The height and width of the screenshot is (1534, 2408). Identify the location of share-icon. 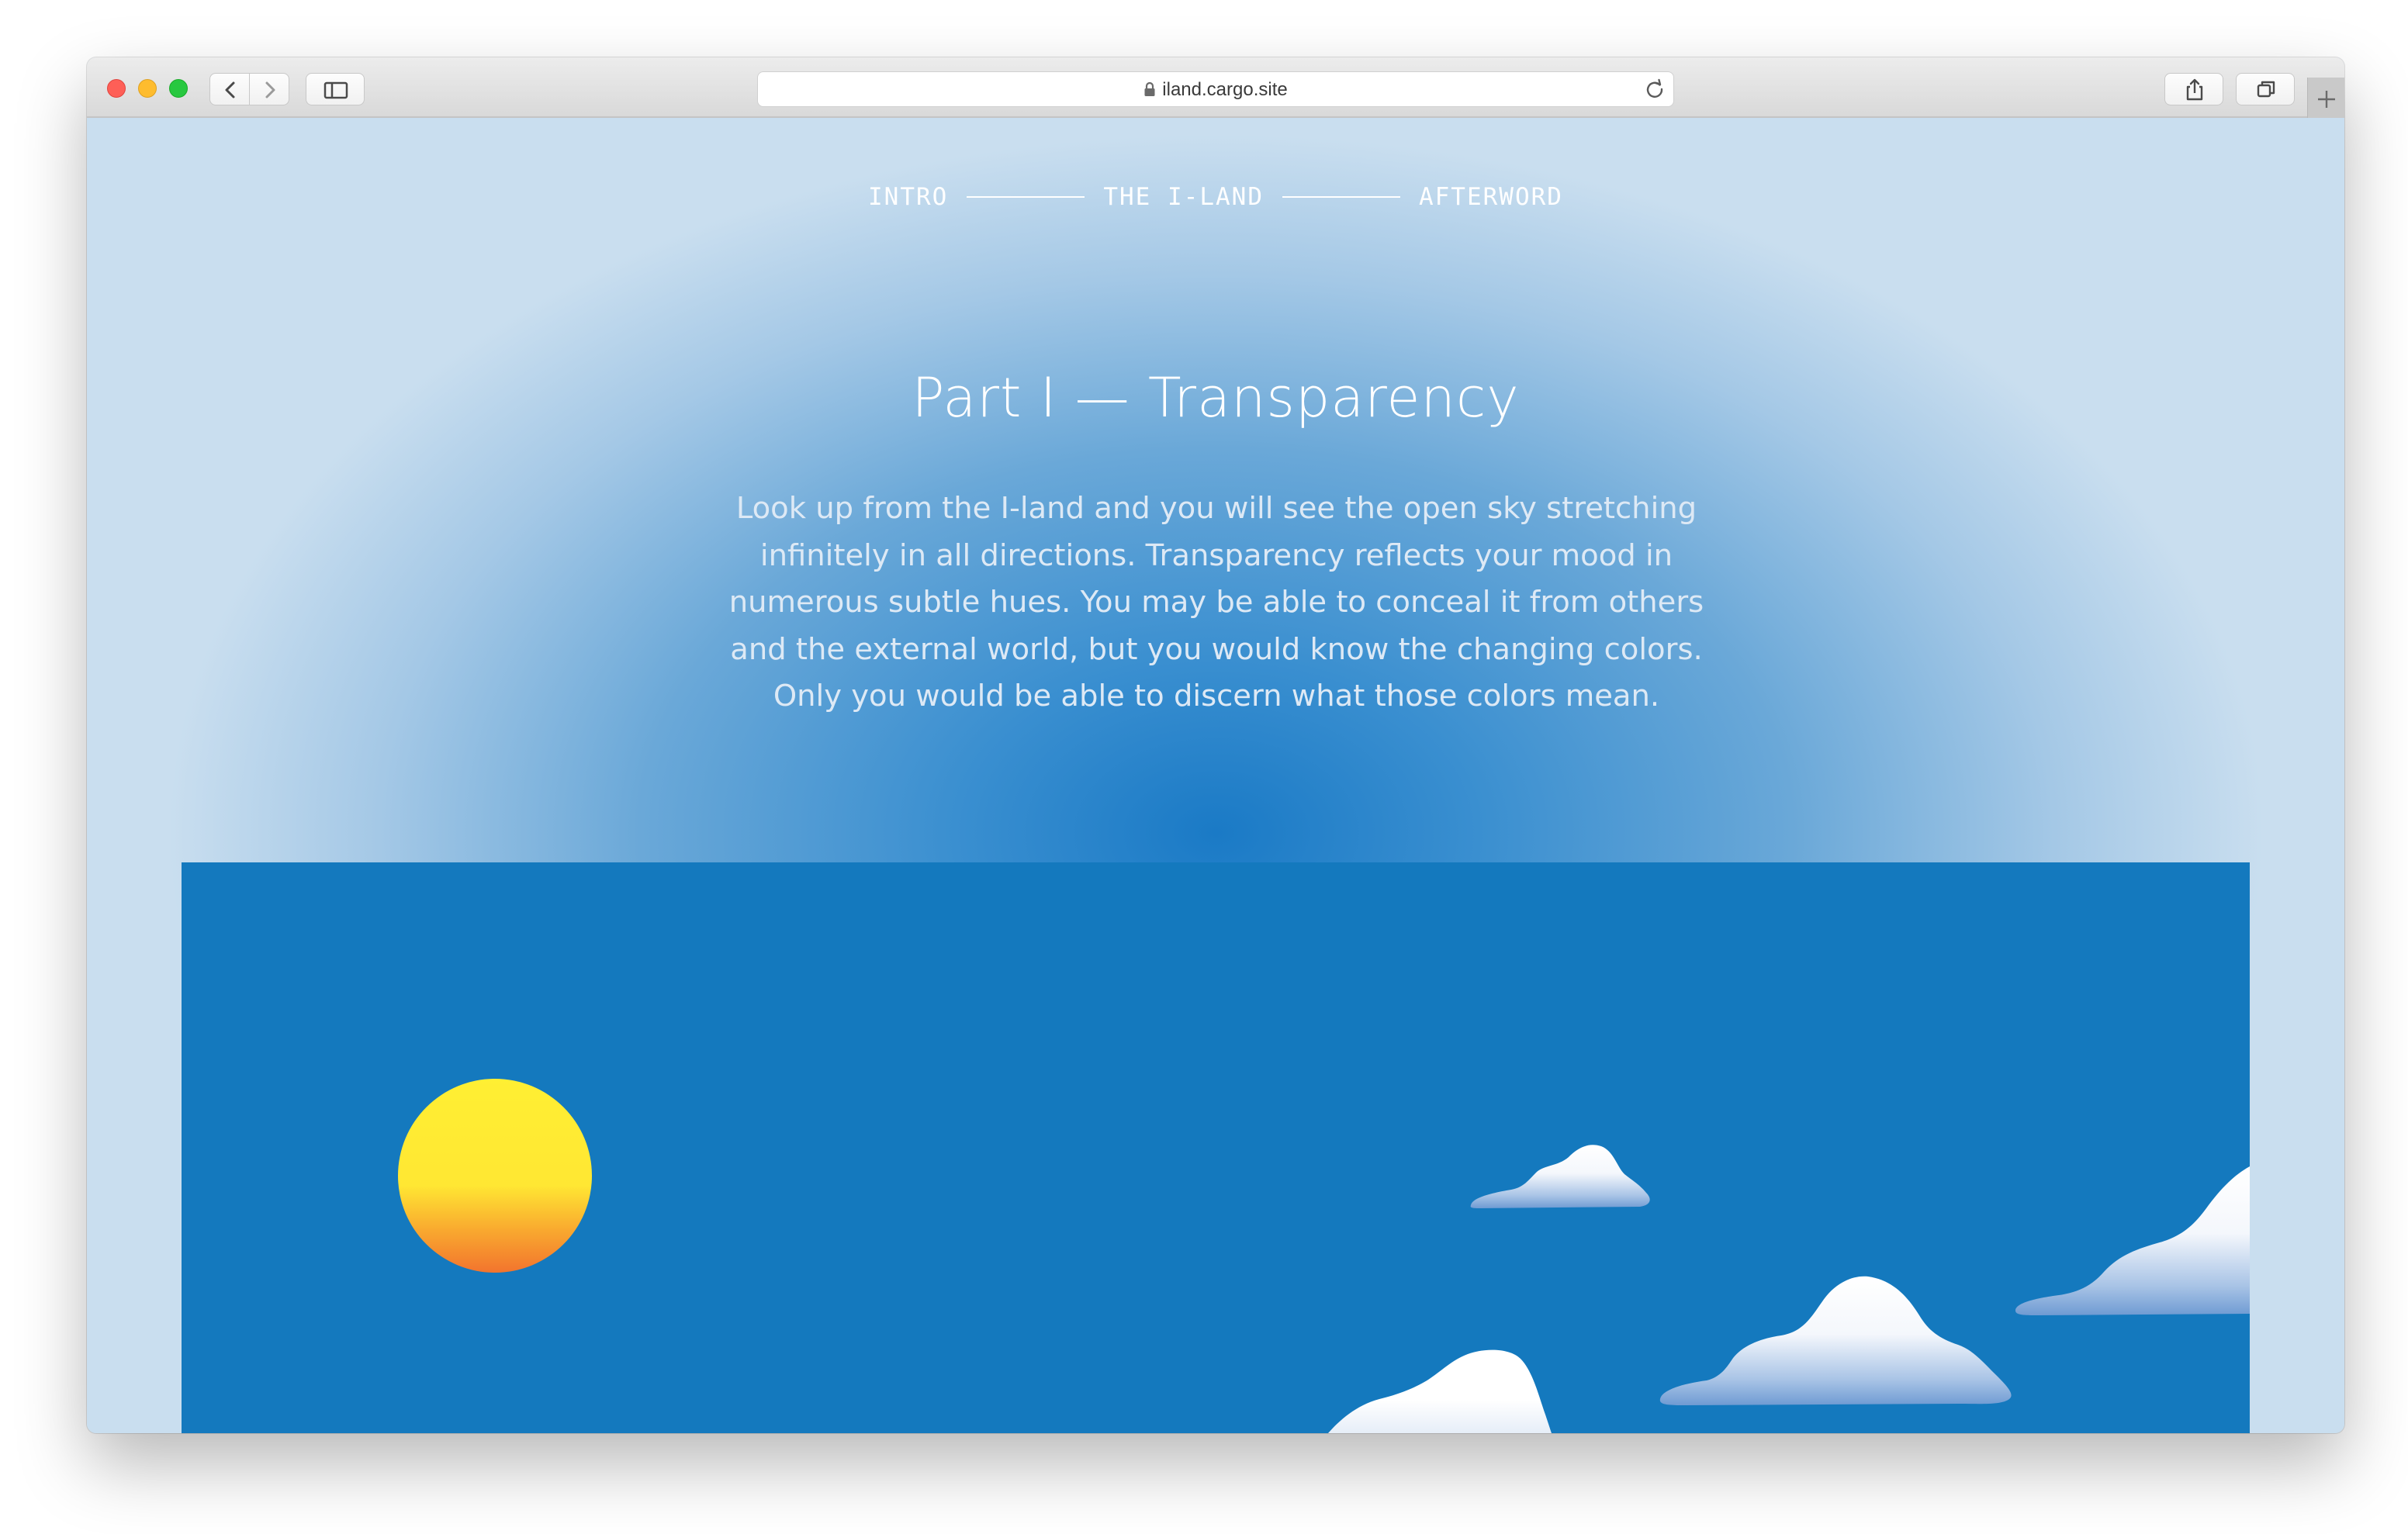
(2194, 89).